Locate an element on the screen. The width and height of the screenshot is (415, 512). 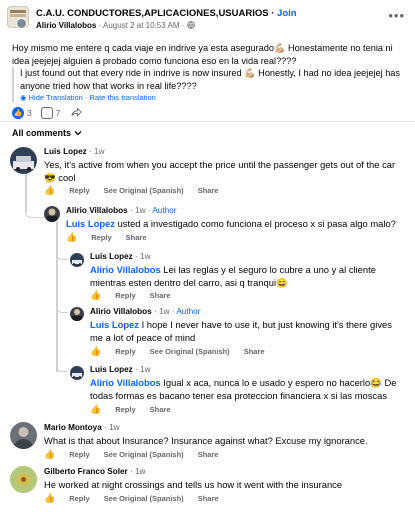
author-badge: Author is located at coordinates (164, 210).